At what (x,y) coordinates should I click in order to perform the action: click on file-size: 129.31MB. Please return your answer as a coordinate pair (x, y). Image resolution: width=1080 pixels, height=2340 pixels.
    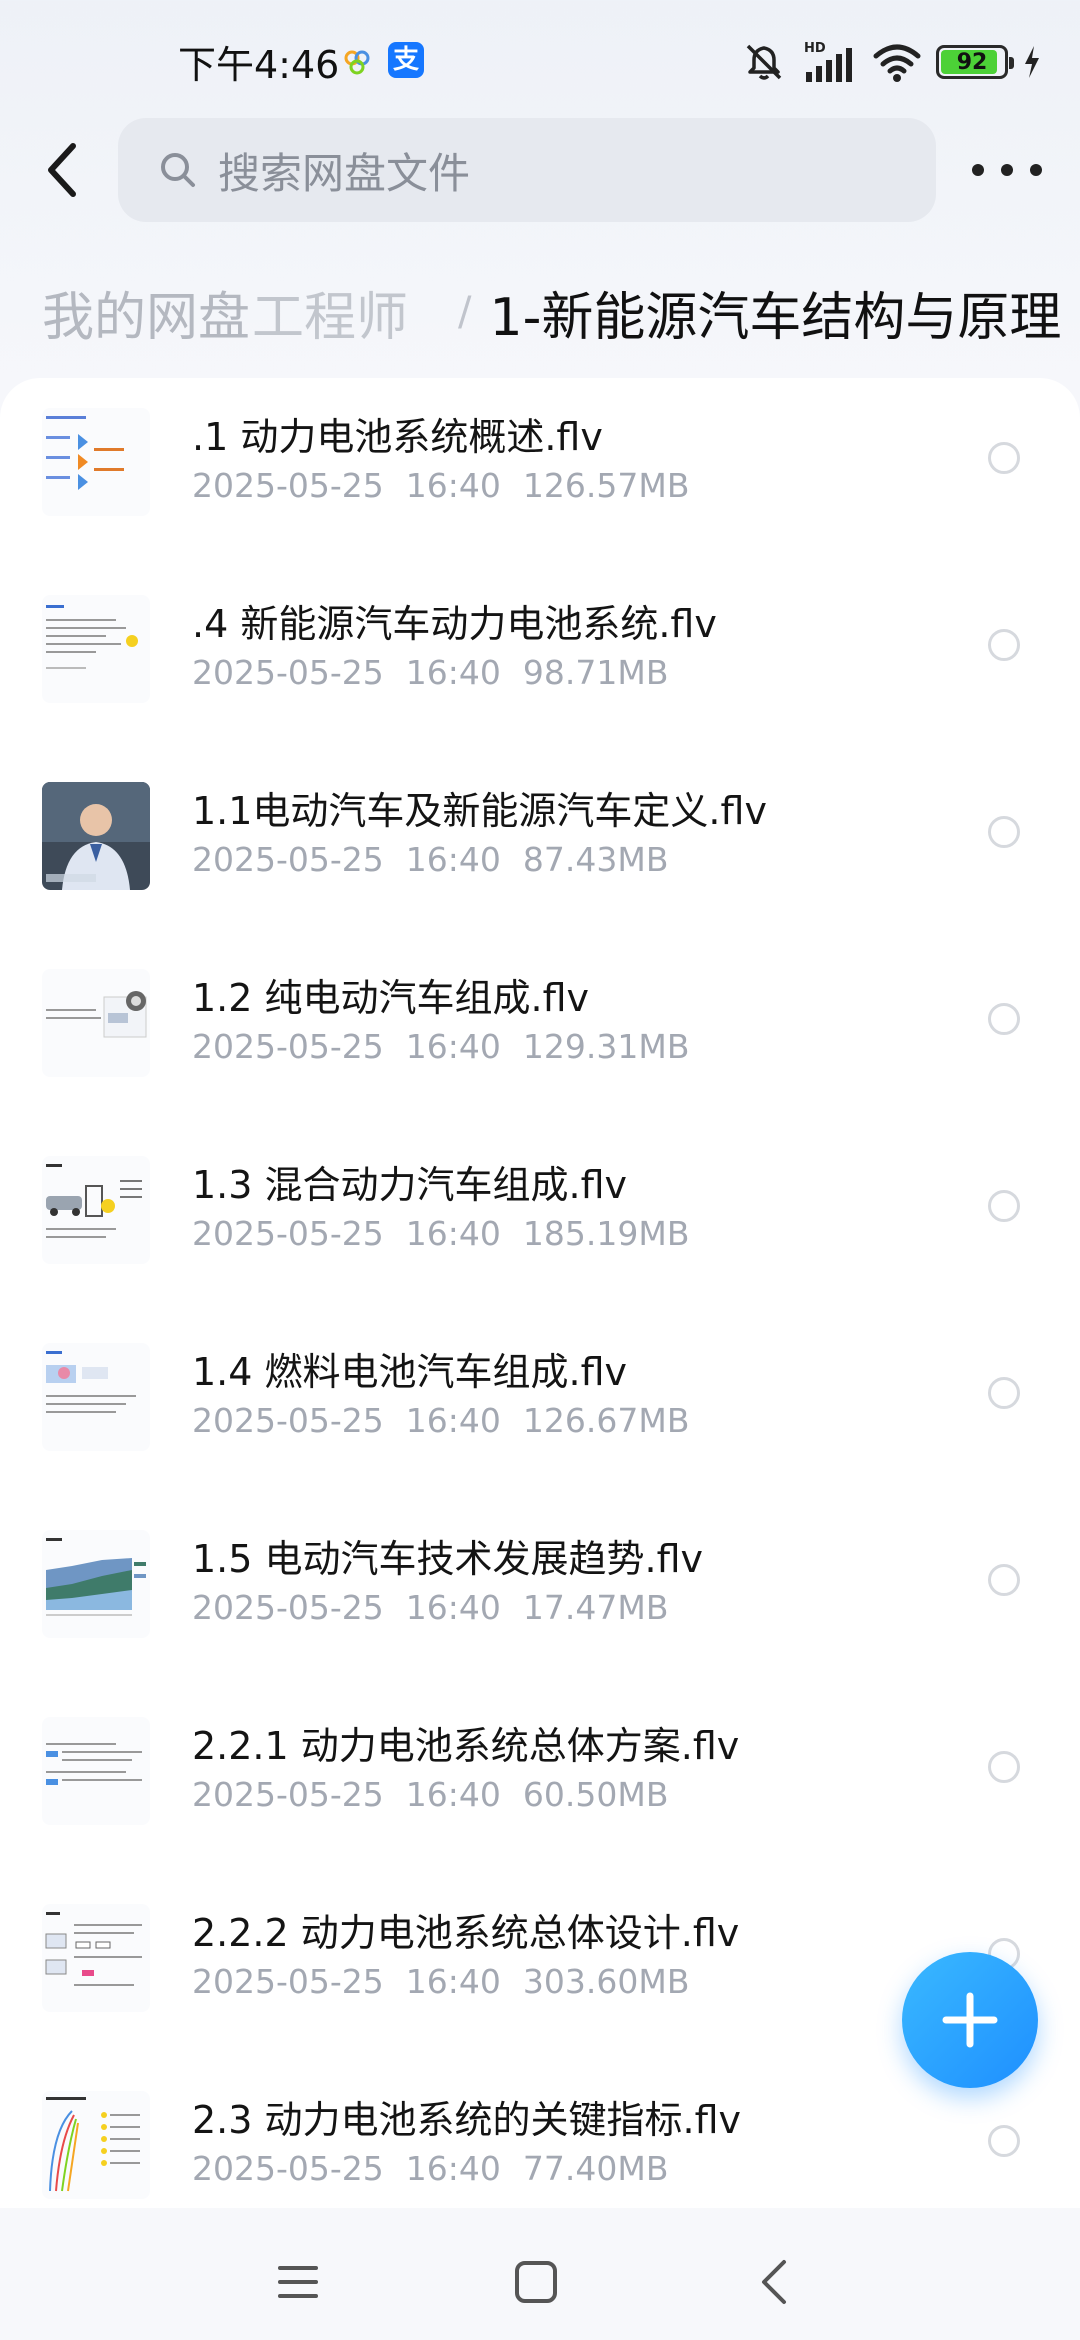
    Looking at the image, I should click on (606, 1046).